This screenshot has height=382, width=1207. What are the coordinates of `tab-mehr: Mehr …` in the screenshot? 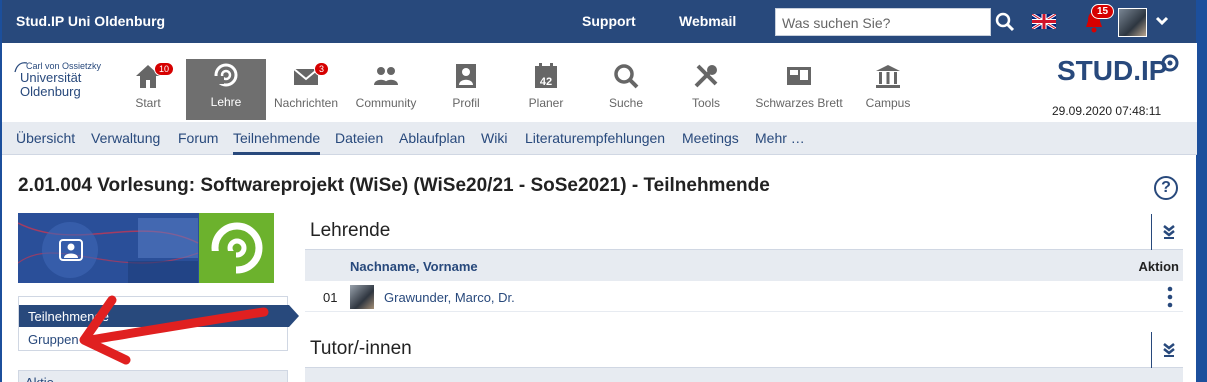 It's located at (780, 138).